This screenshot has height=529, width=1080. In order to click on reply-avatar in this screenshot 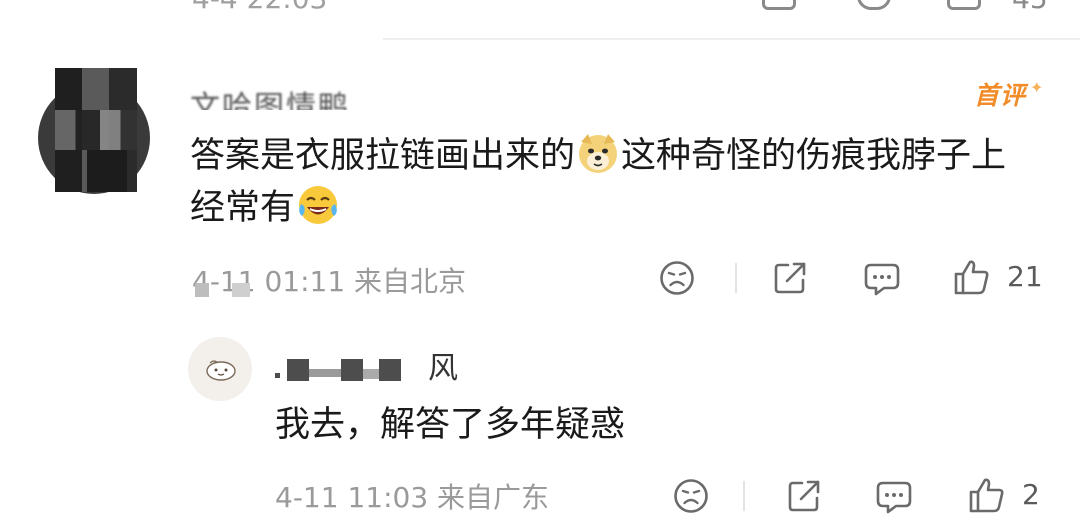, I will do `click(220, 369)`.